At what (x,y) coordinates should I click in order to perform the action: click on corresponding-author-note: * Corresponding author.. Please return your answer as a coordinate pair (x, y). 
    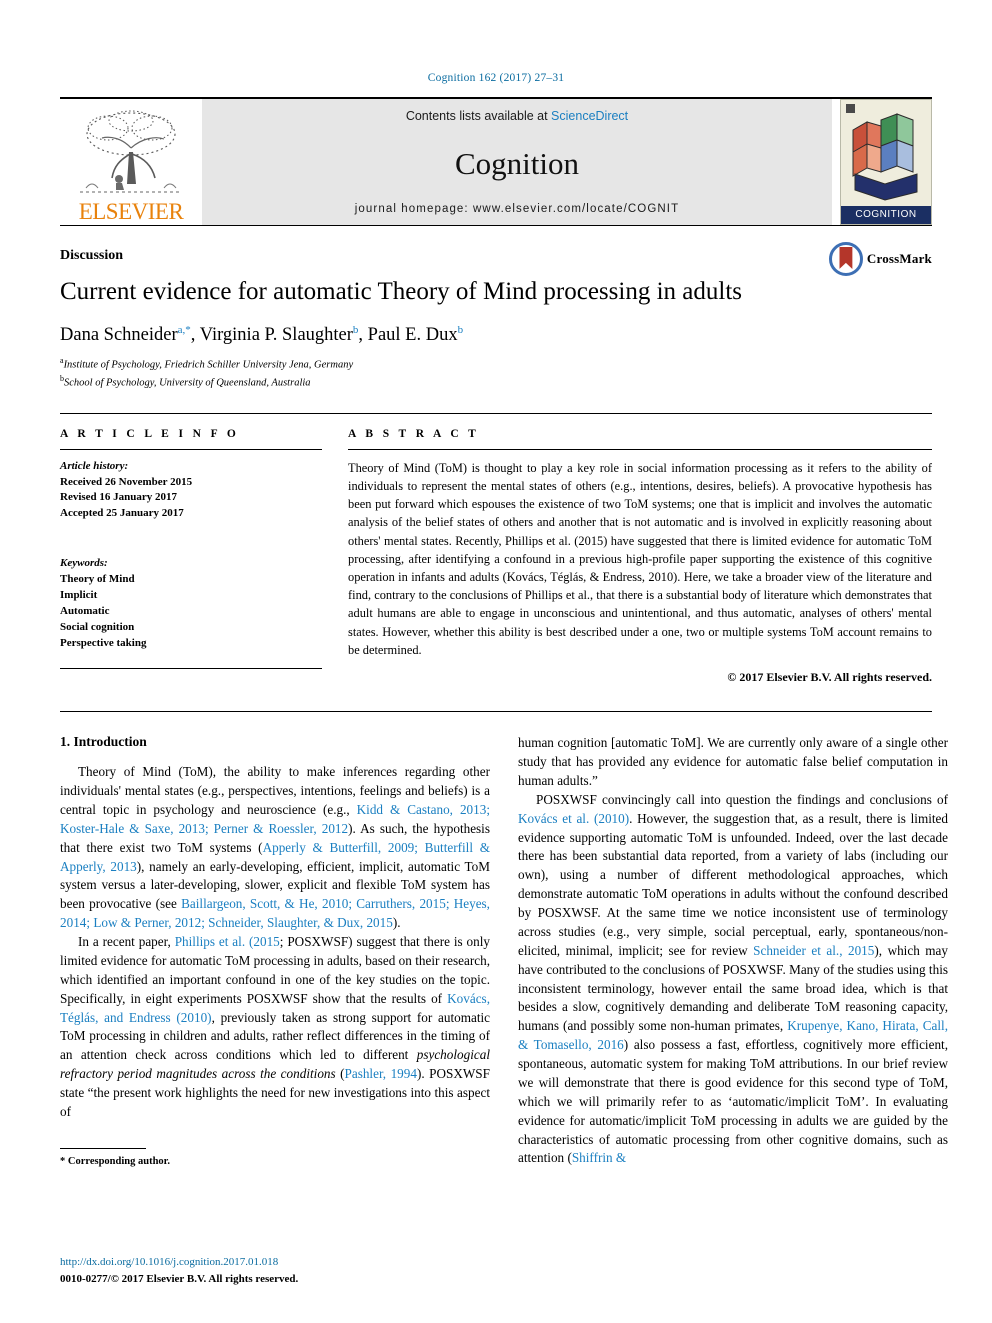
    Looking at the image, I should click on (115, 1161).